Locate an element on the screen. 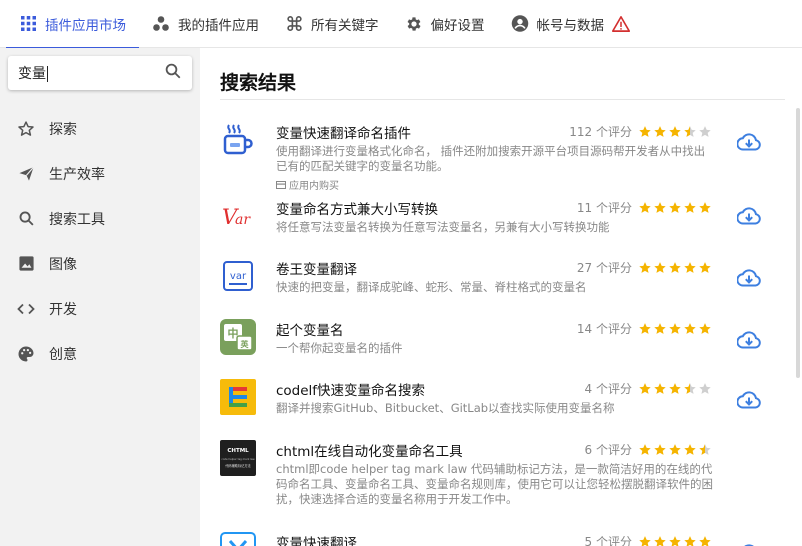  in-app-purchase-badge: 应用内购买 is located at coordinates (307, 184).